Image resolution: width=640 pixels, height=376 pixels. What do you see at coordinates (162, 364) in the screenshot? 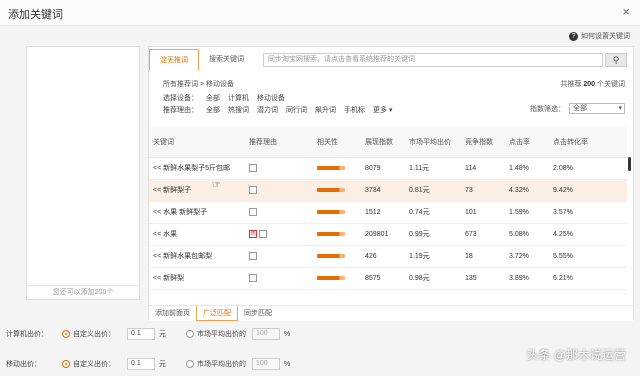
I see `mobile-bid-unit: 元` at bounding box center [162, 364].